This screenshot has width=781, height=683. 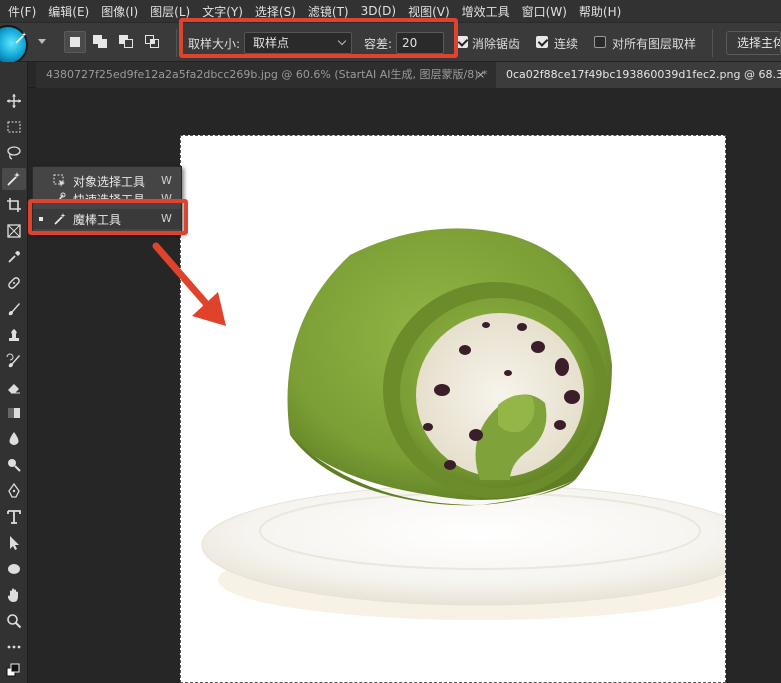 I want to click on marquee-icon, so click(x=14, y=127).